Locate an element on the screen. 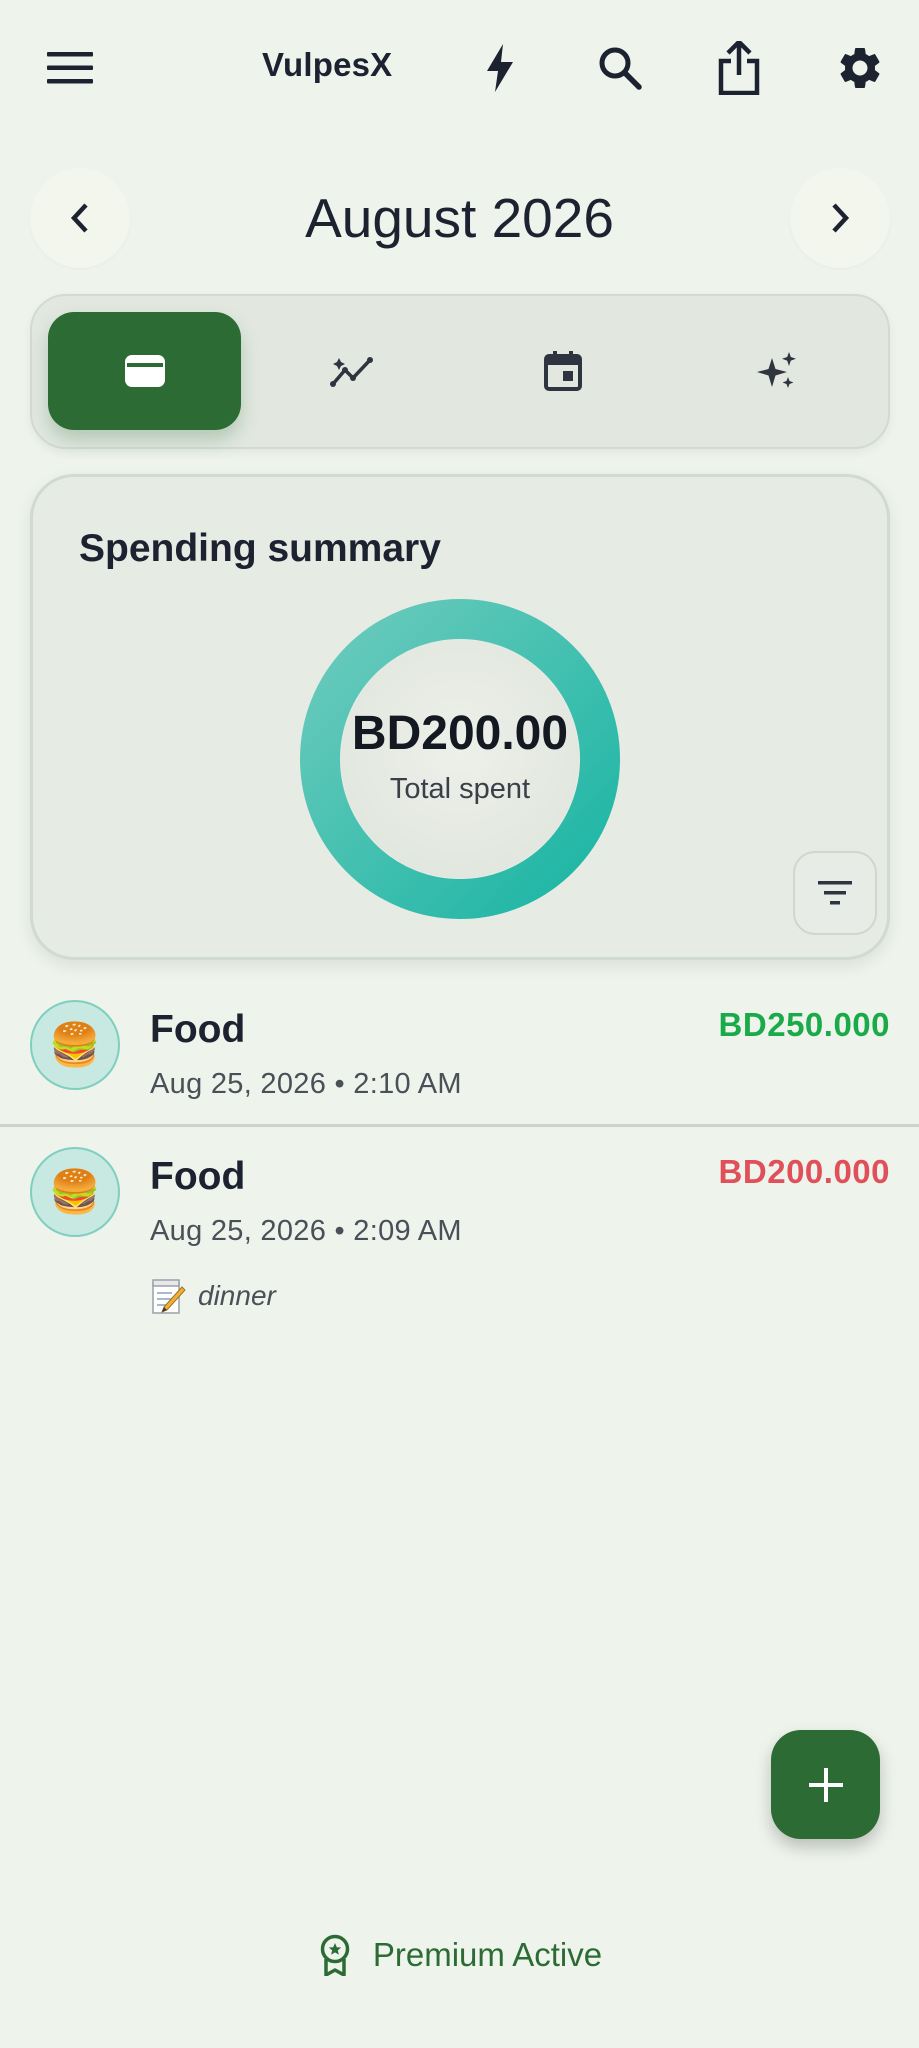 The height and width of the screenshot is (2048, 919). lightning-icon is located at coordinates (500, 68).